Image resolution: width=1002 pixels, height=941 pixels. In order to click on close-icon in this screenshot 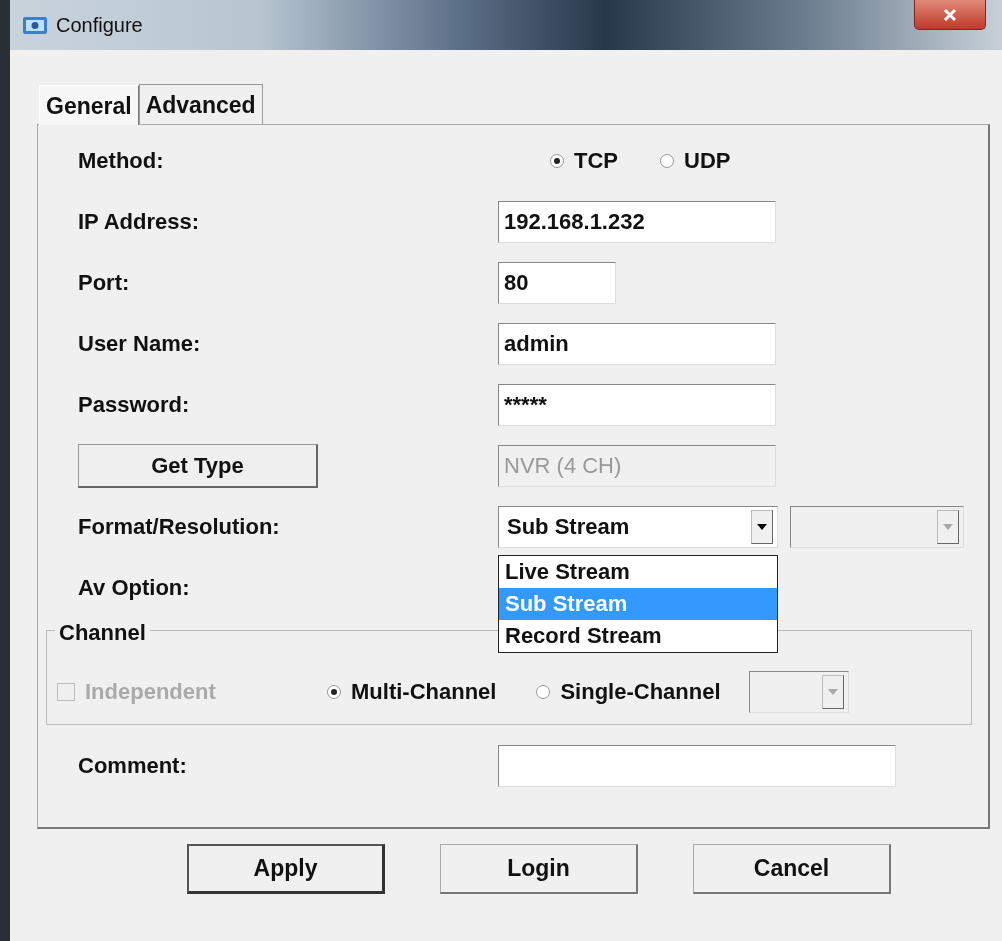, I will do `click(950, 14)`.